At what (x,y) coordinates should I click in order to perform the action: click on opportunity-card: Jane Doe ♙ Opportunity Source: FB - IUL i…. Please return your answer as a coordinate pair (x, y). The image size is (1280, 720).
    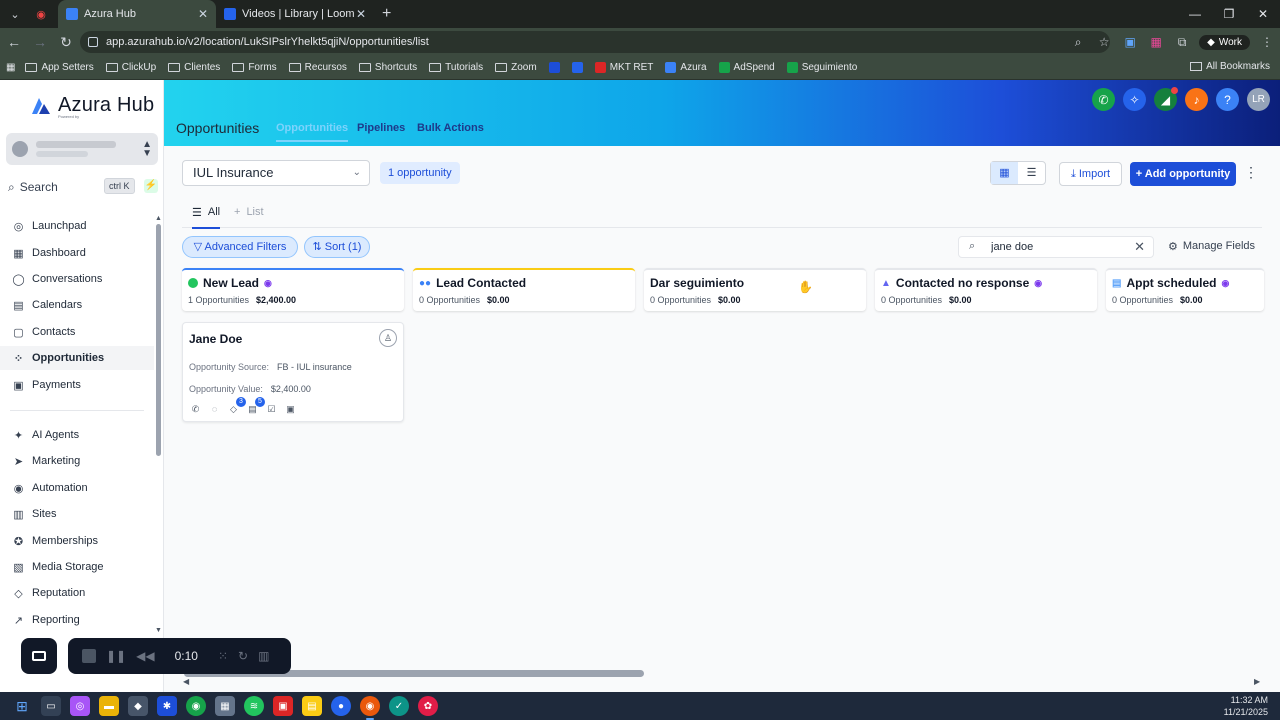
    Looking at the image, I should click on (293, 372).